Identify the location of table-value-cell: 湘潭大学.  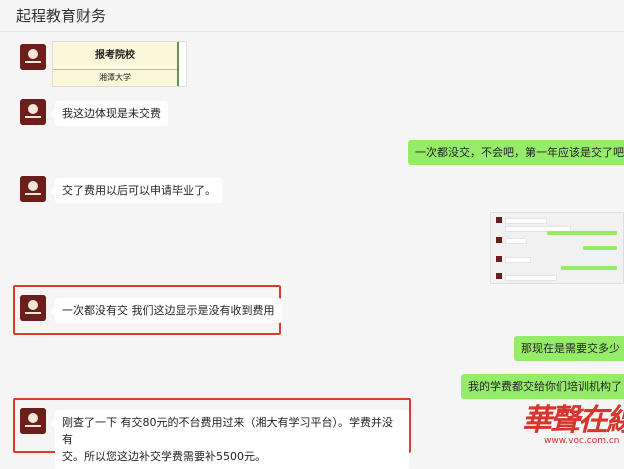
(115, 78).